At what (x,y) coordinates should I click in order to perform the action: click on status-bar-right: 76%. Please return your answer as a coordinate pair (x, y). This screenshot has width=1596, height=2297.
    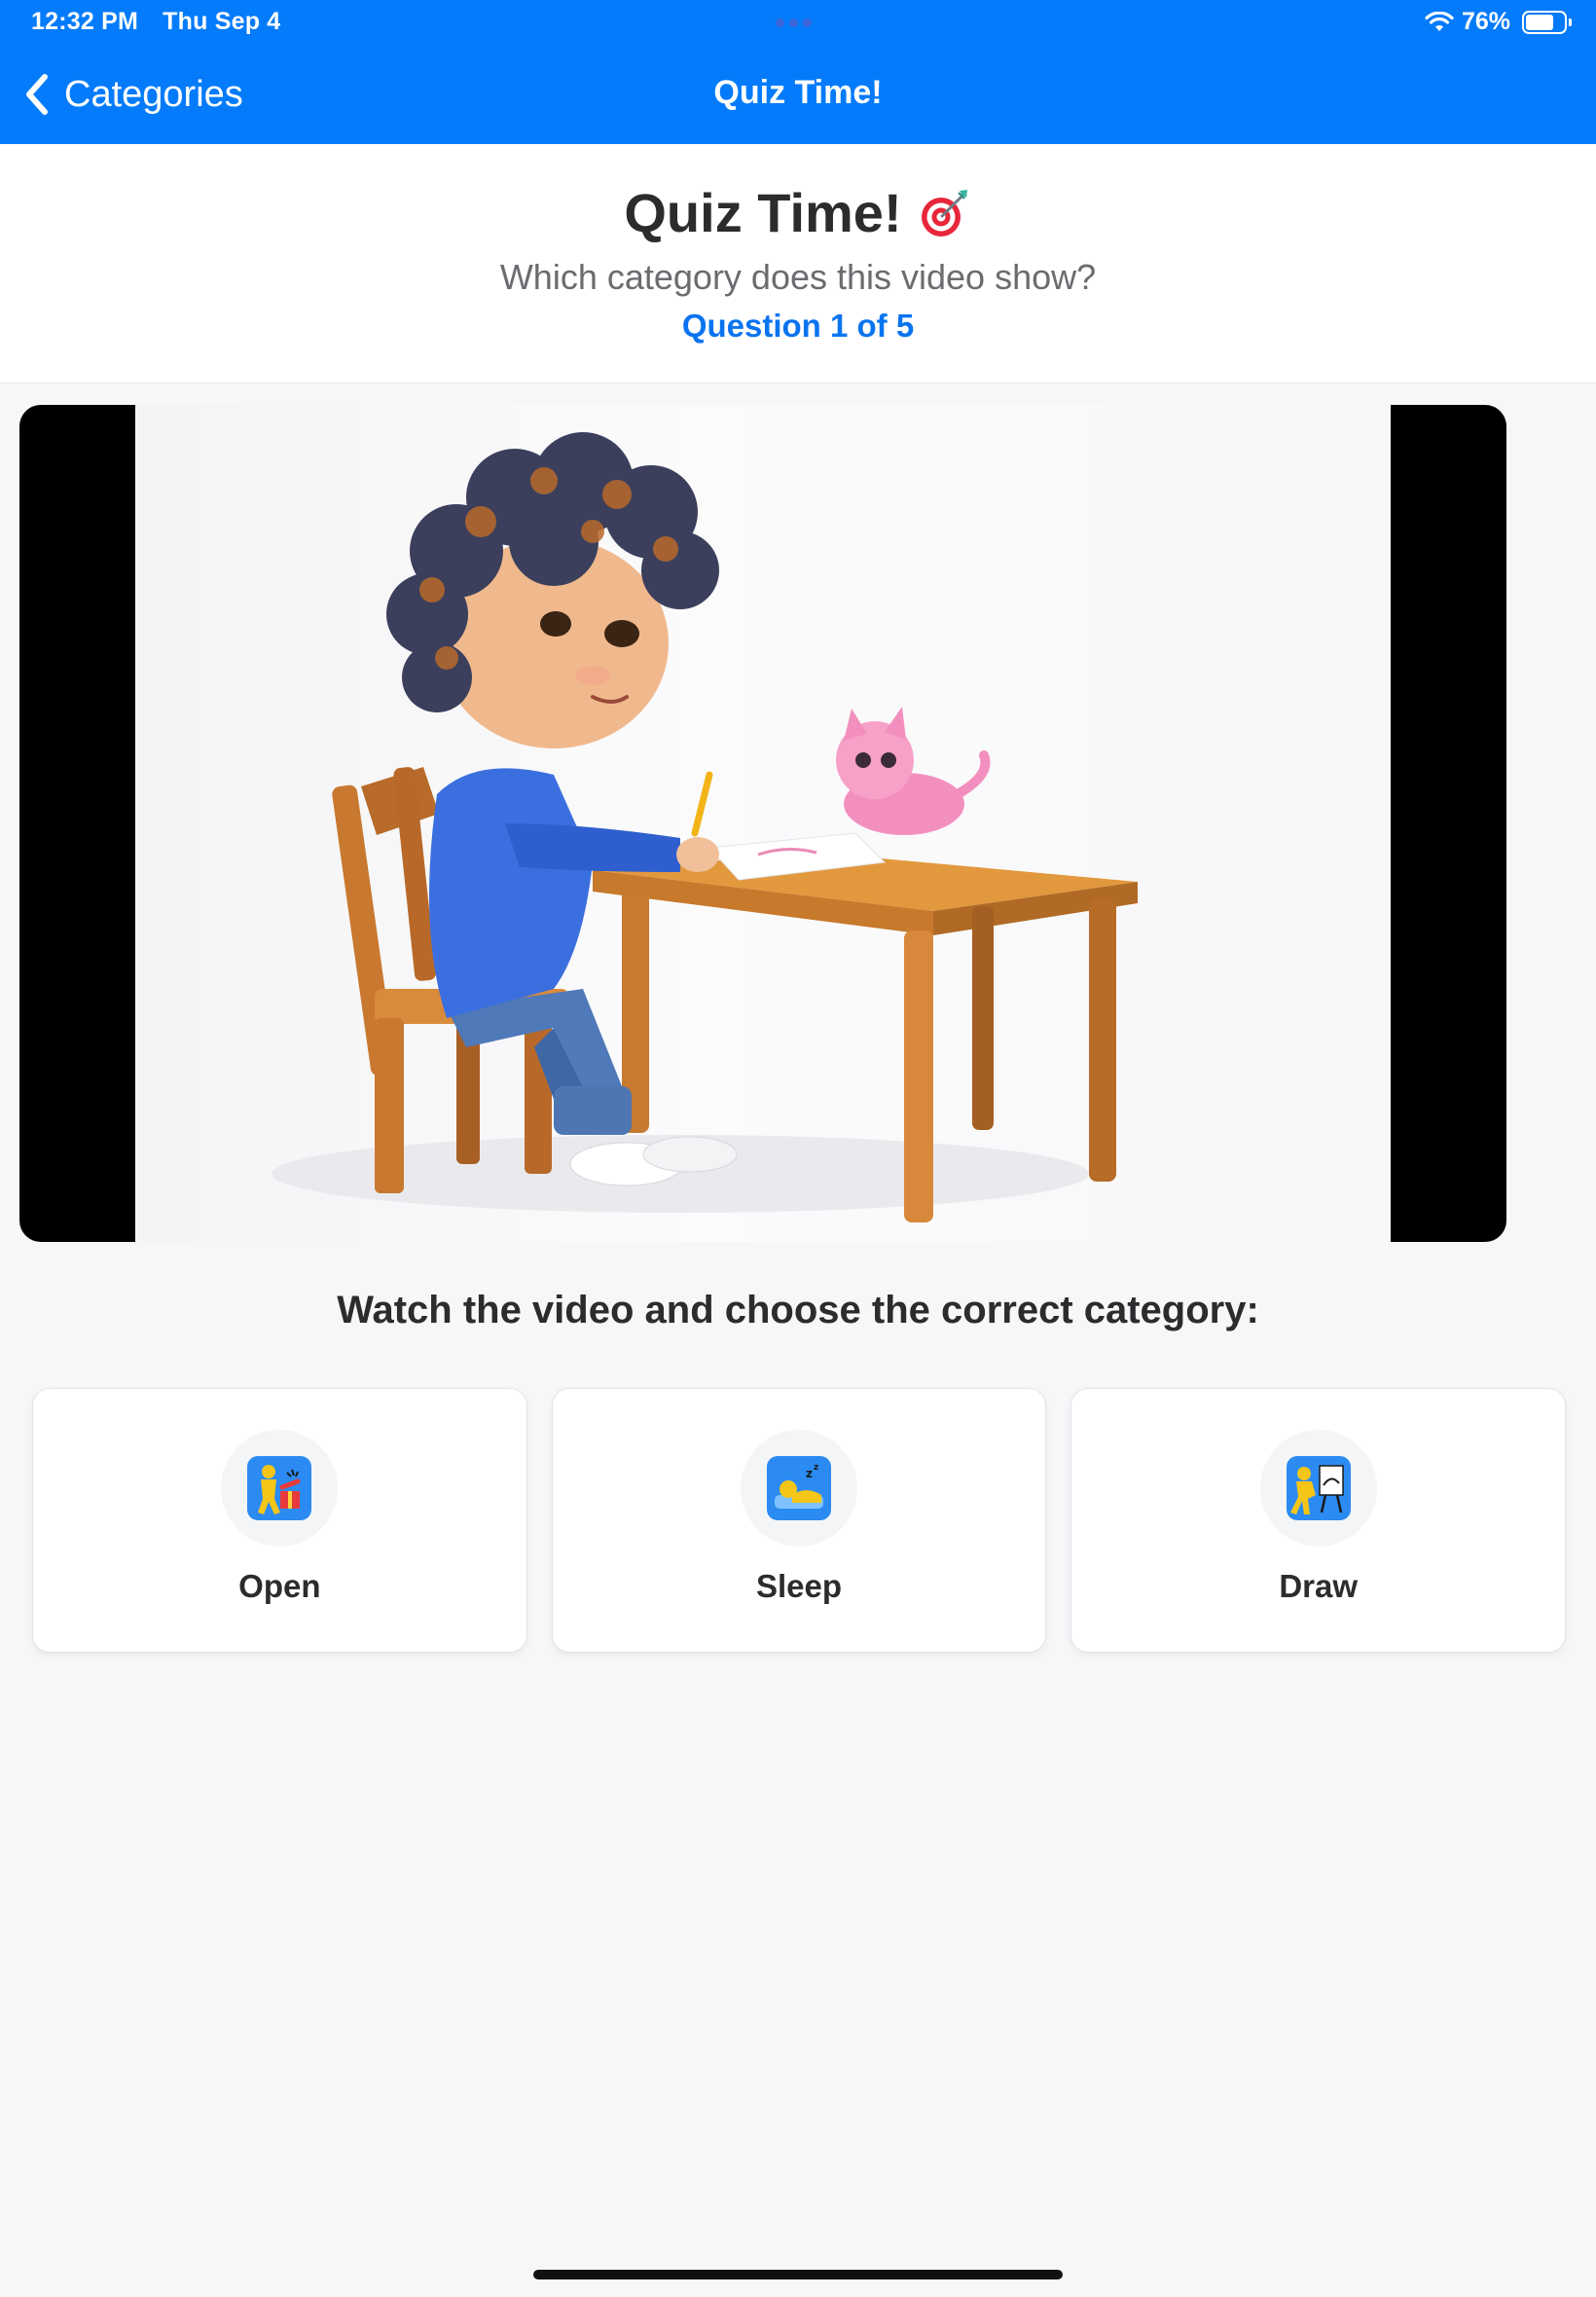
    Looking at the image, I should click on (1498, 22).